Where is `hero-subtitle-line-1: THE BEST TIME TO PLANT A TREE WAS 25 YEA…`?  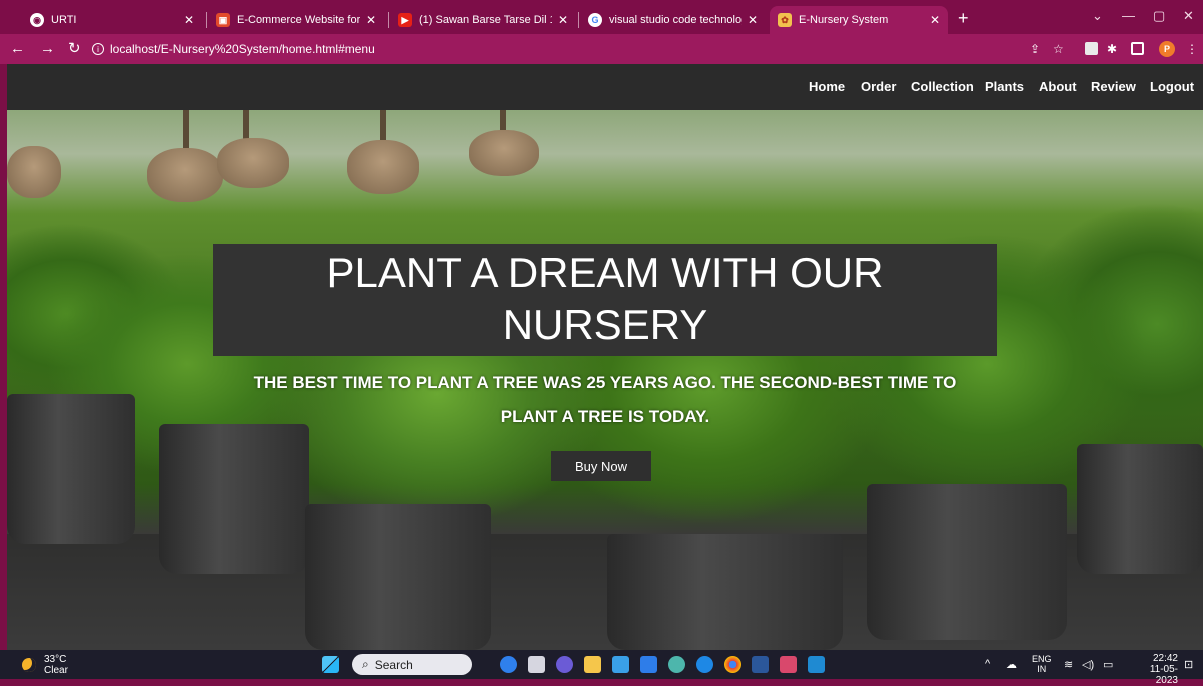 hero-subtitle-line-1: THE BEST TIME TO PLANT A TREE WAS 25 YEA… is located at coordinates (605, 382).